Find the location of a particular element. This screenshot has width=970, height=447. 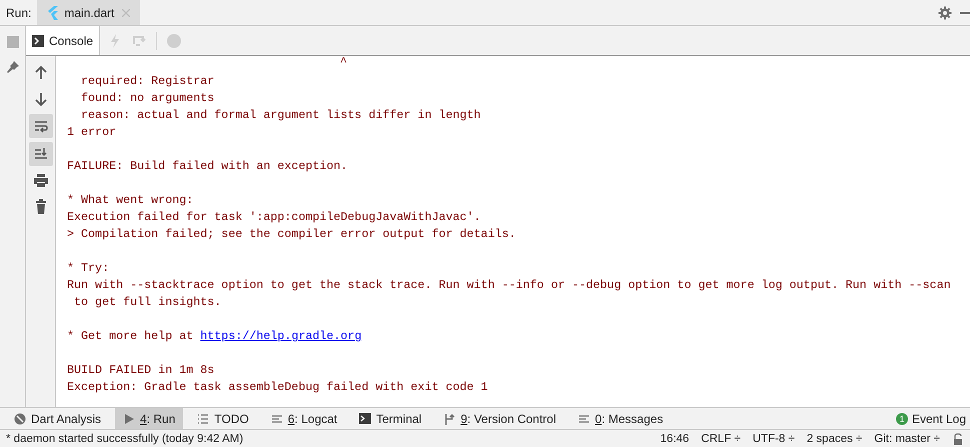

console-line: to get full insights. is located at coordinates (147, 302).